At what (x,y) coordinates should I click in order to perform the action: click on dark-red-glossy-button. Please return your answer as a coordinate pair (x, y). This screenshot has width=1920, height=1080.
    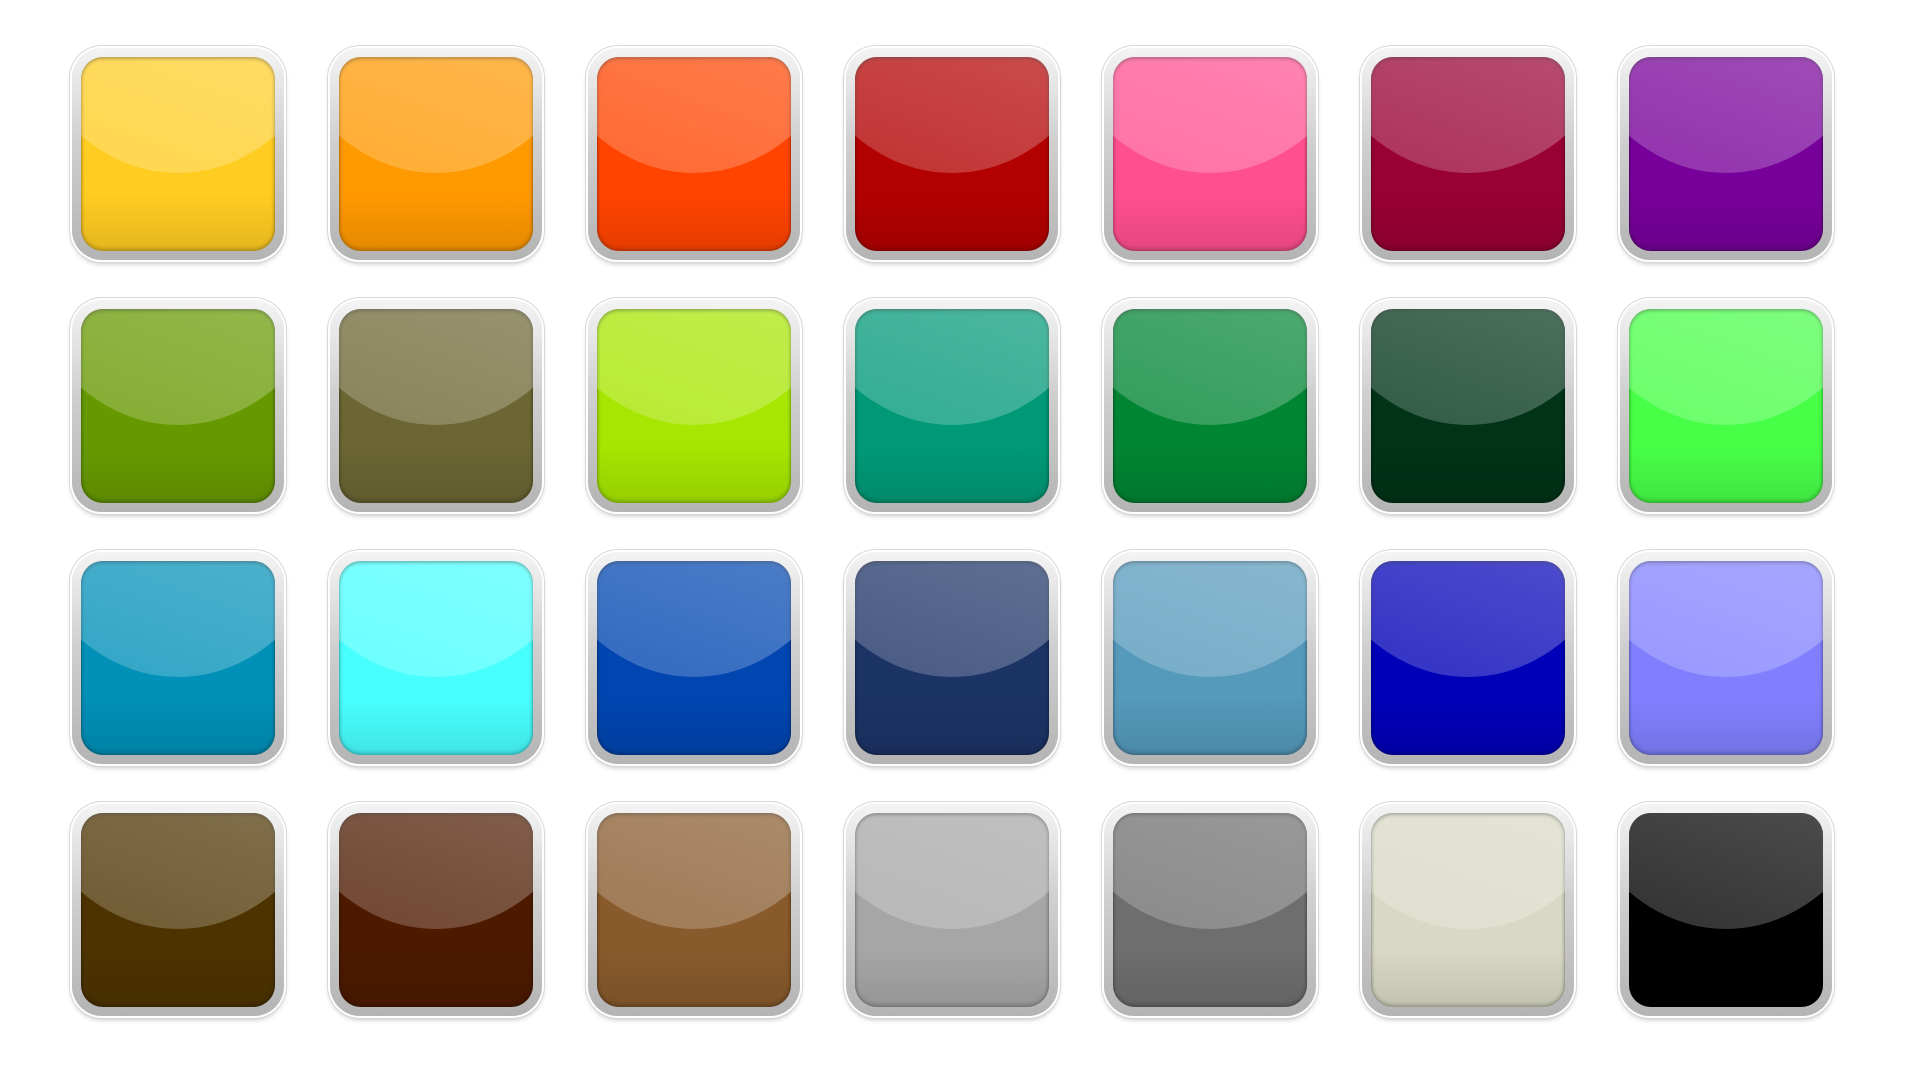
    Looking at the image, I should click on (952, 154).